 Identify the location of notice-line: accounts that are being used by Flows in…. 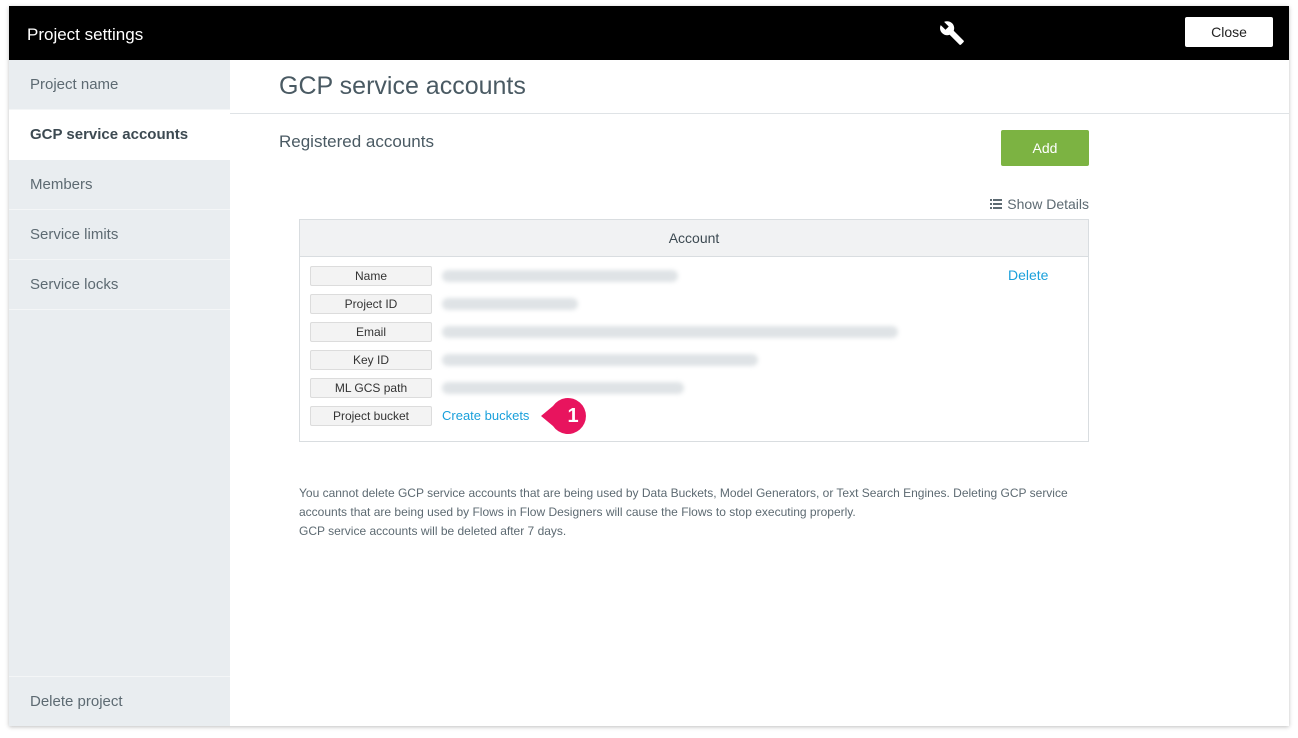
(577, 512).